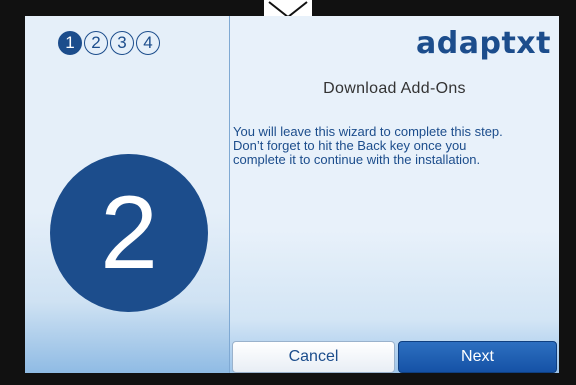 This screenshot has height=385, width=576. What do you see at coordinates (567, 192) in the screenshot?
I see `device-frame-right` at bounding box center [567, 192].